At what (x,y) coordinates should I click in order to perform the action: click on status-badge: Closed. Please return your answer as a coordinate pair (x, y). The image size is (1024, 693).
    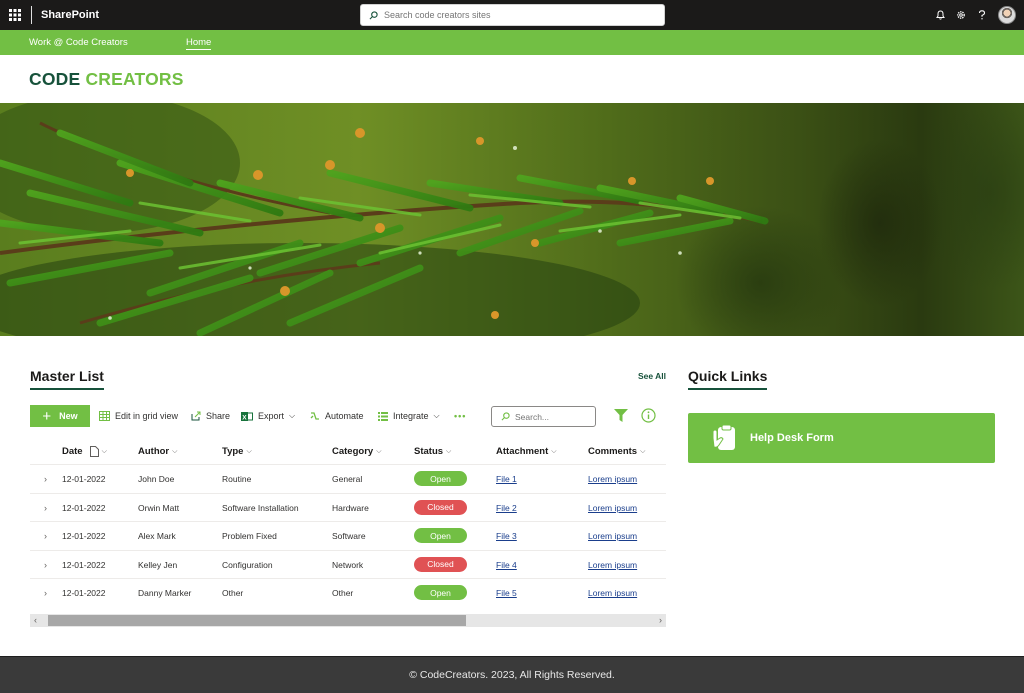
    Looking at the image, I should click on (440, 507).